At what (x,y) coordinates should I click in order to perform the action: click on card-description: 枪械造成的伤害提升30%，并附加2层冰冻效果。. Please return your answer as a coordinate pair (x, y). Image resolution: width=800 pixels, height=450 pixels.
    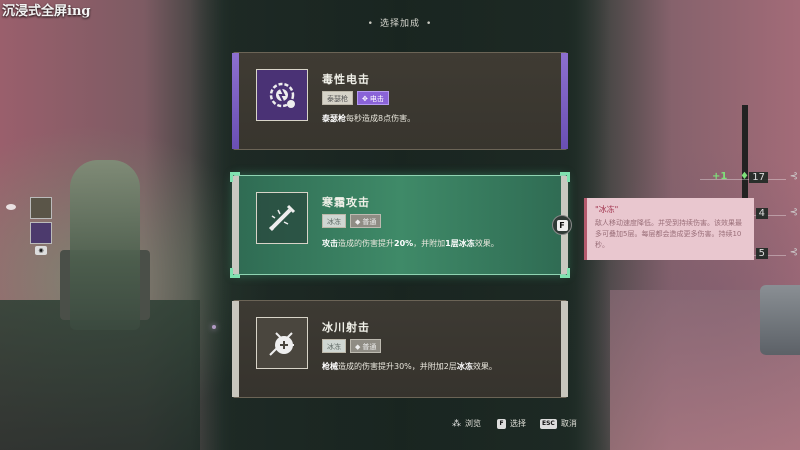
    Looking at the image, I should click on (409, 366).